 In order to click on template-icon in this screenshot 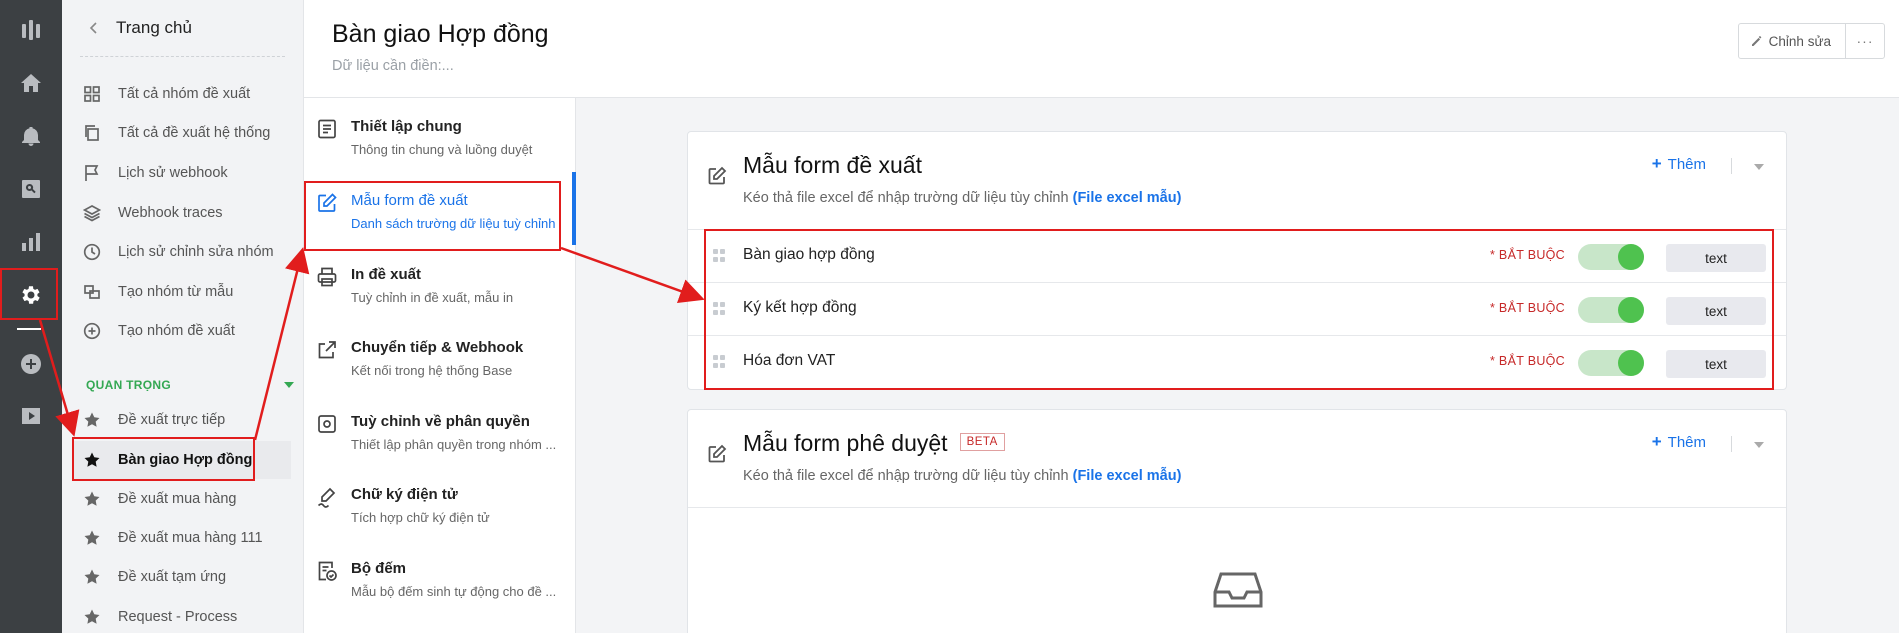, I will do `click(92, 292)`.